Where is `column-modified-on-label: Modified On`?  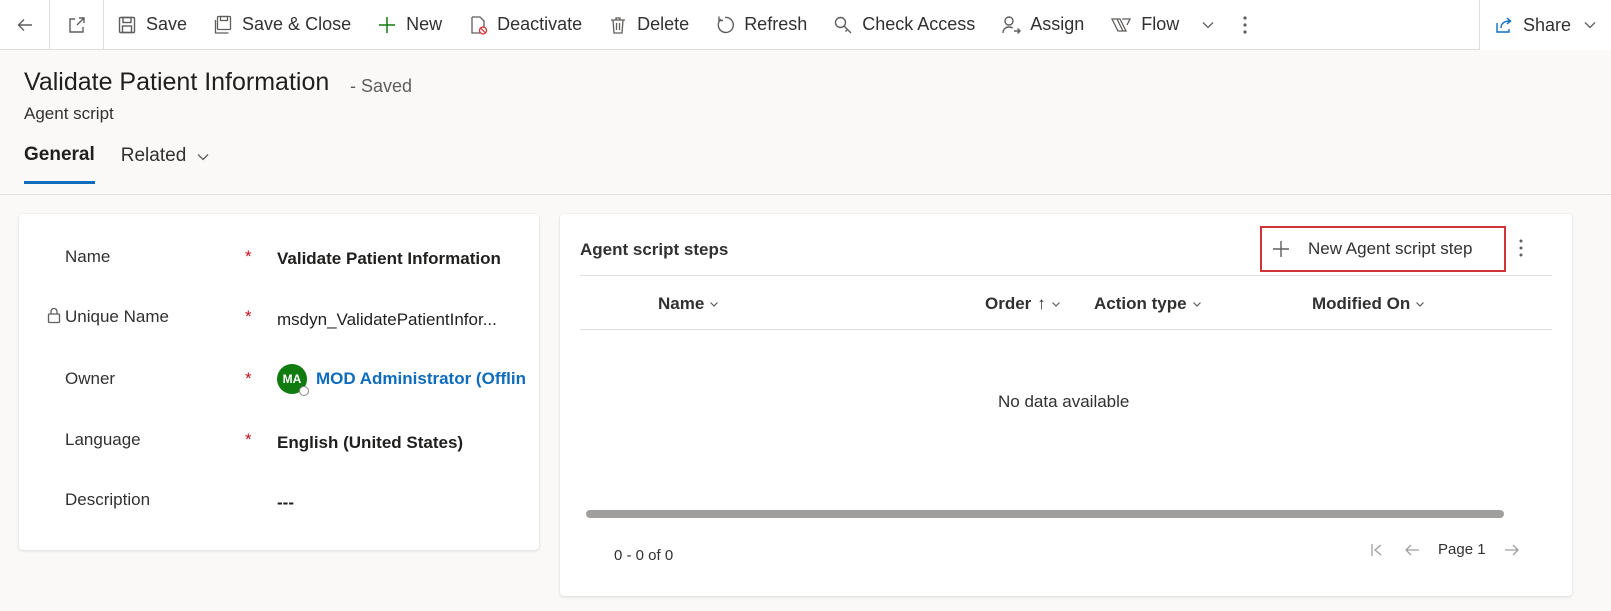 column-modified-on-label: Modified On is located at coordinates (1361, 303).